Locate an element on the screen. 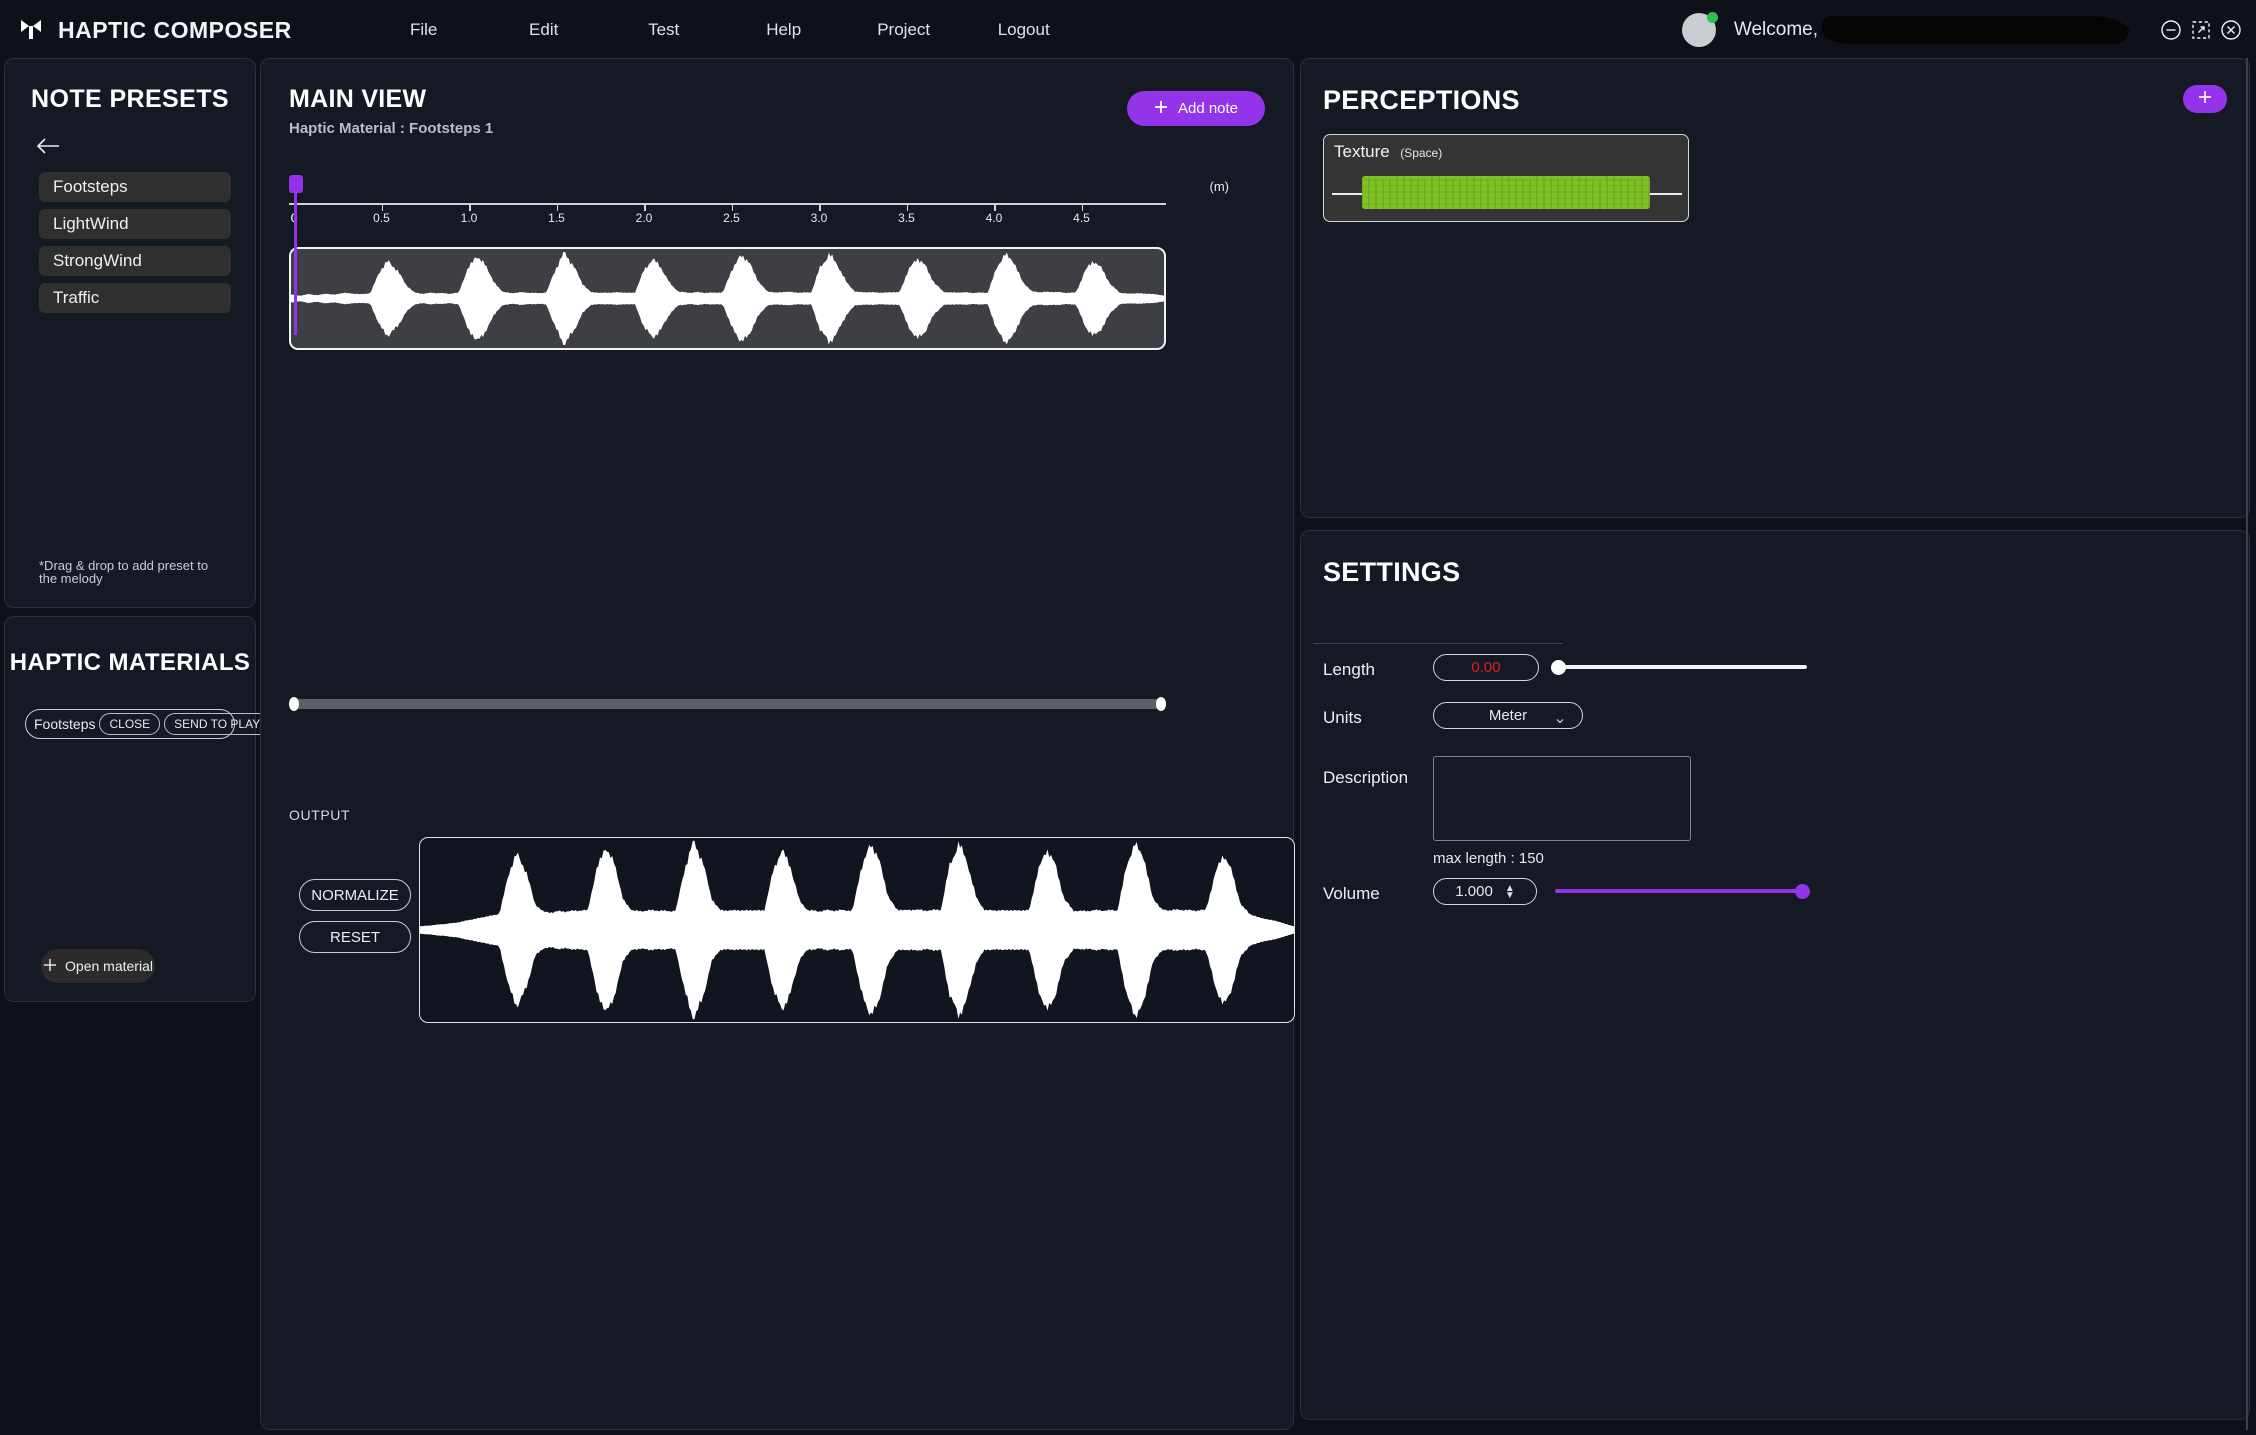 This screenshot has width=2256, height=1435. timeline-zoom-range-slider is located at coordinates (727, 704).